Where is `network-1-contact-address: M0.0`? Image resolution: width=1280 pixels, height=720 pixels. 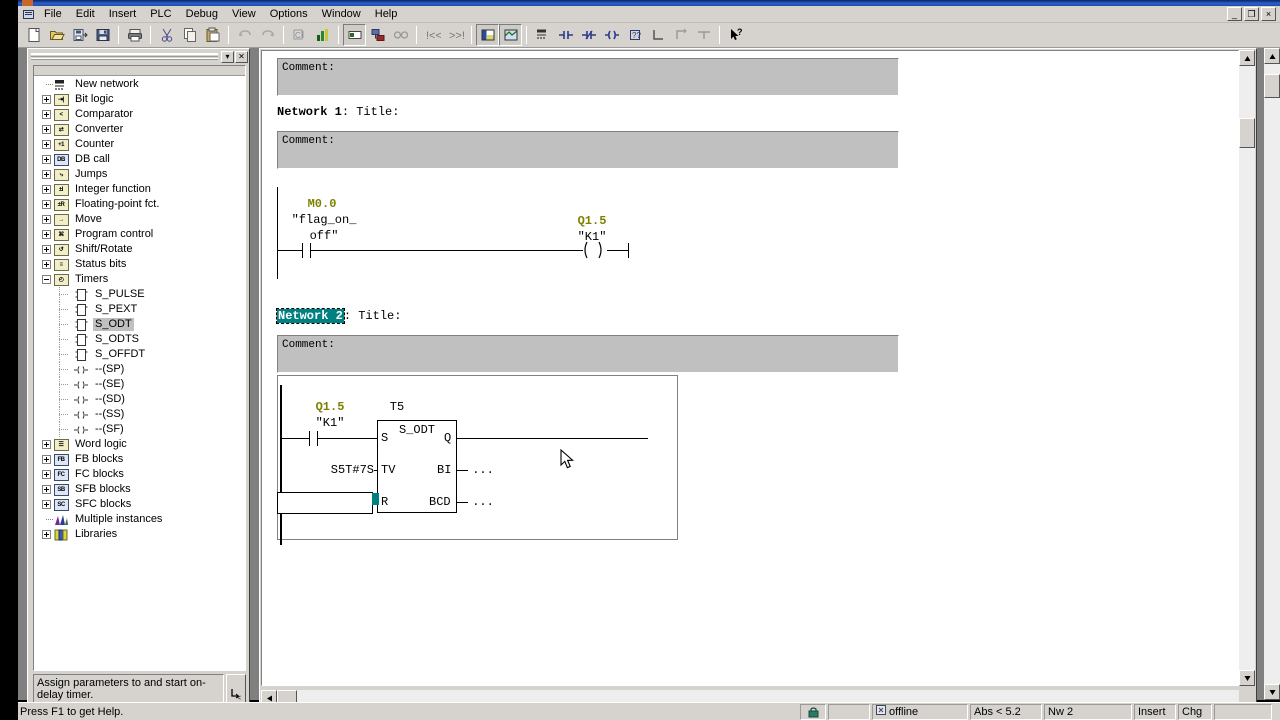
network-1-contact-address: M0.0 is located at coordinates (322, 204).